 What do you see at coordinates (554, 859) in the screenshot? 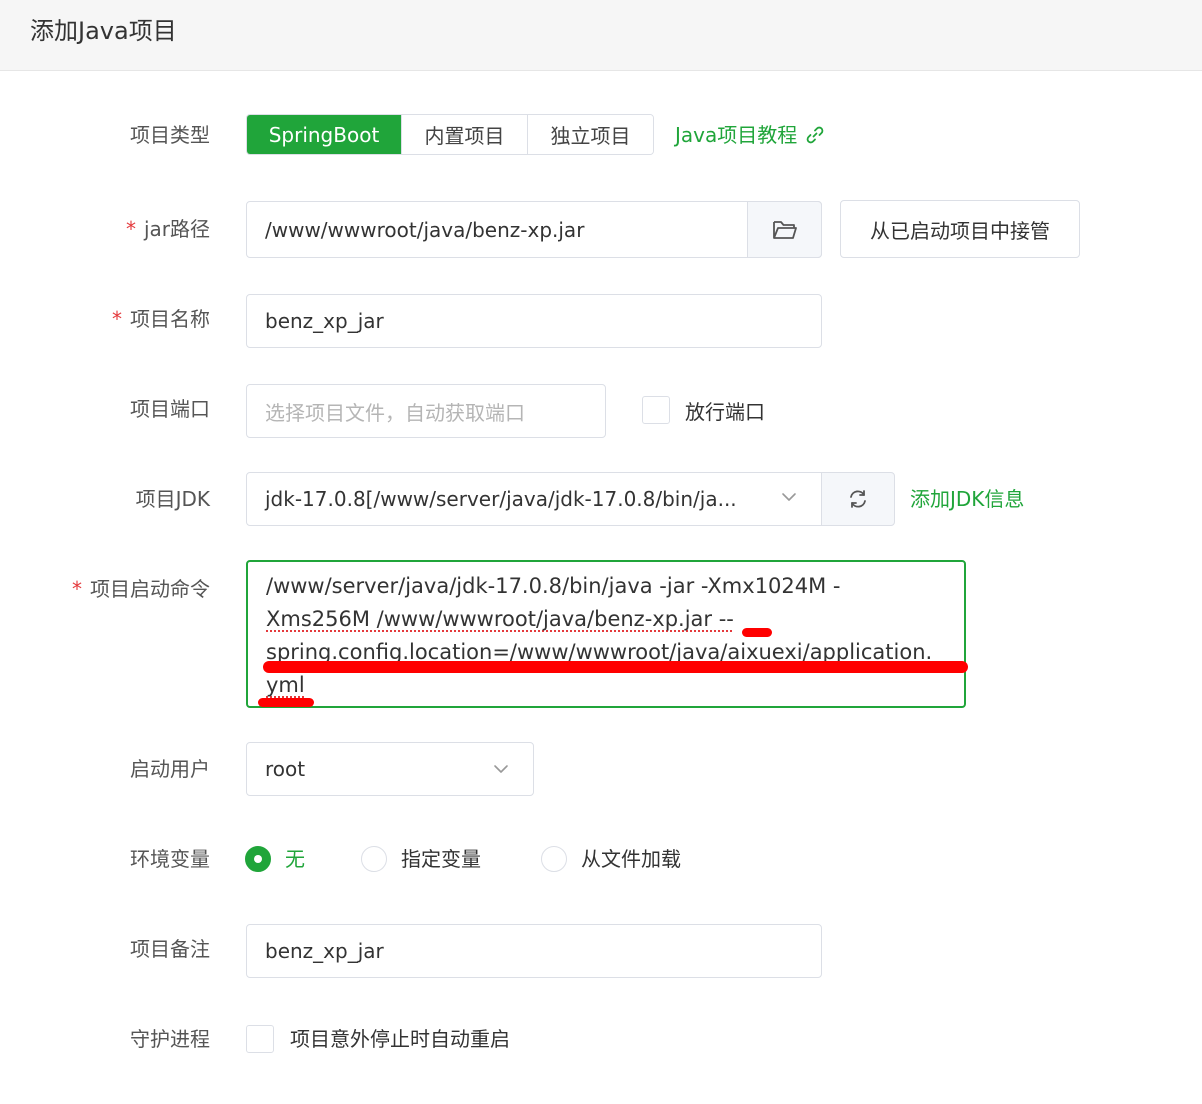
I see `env-file-radio` at bounding box center [554, 859].